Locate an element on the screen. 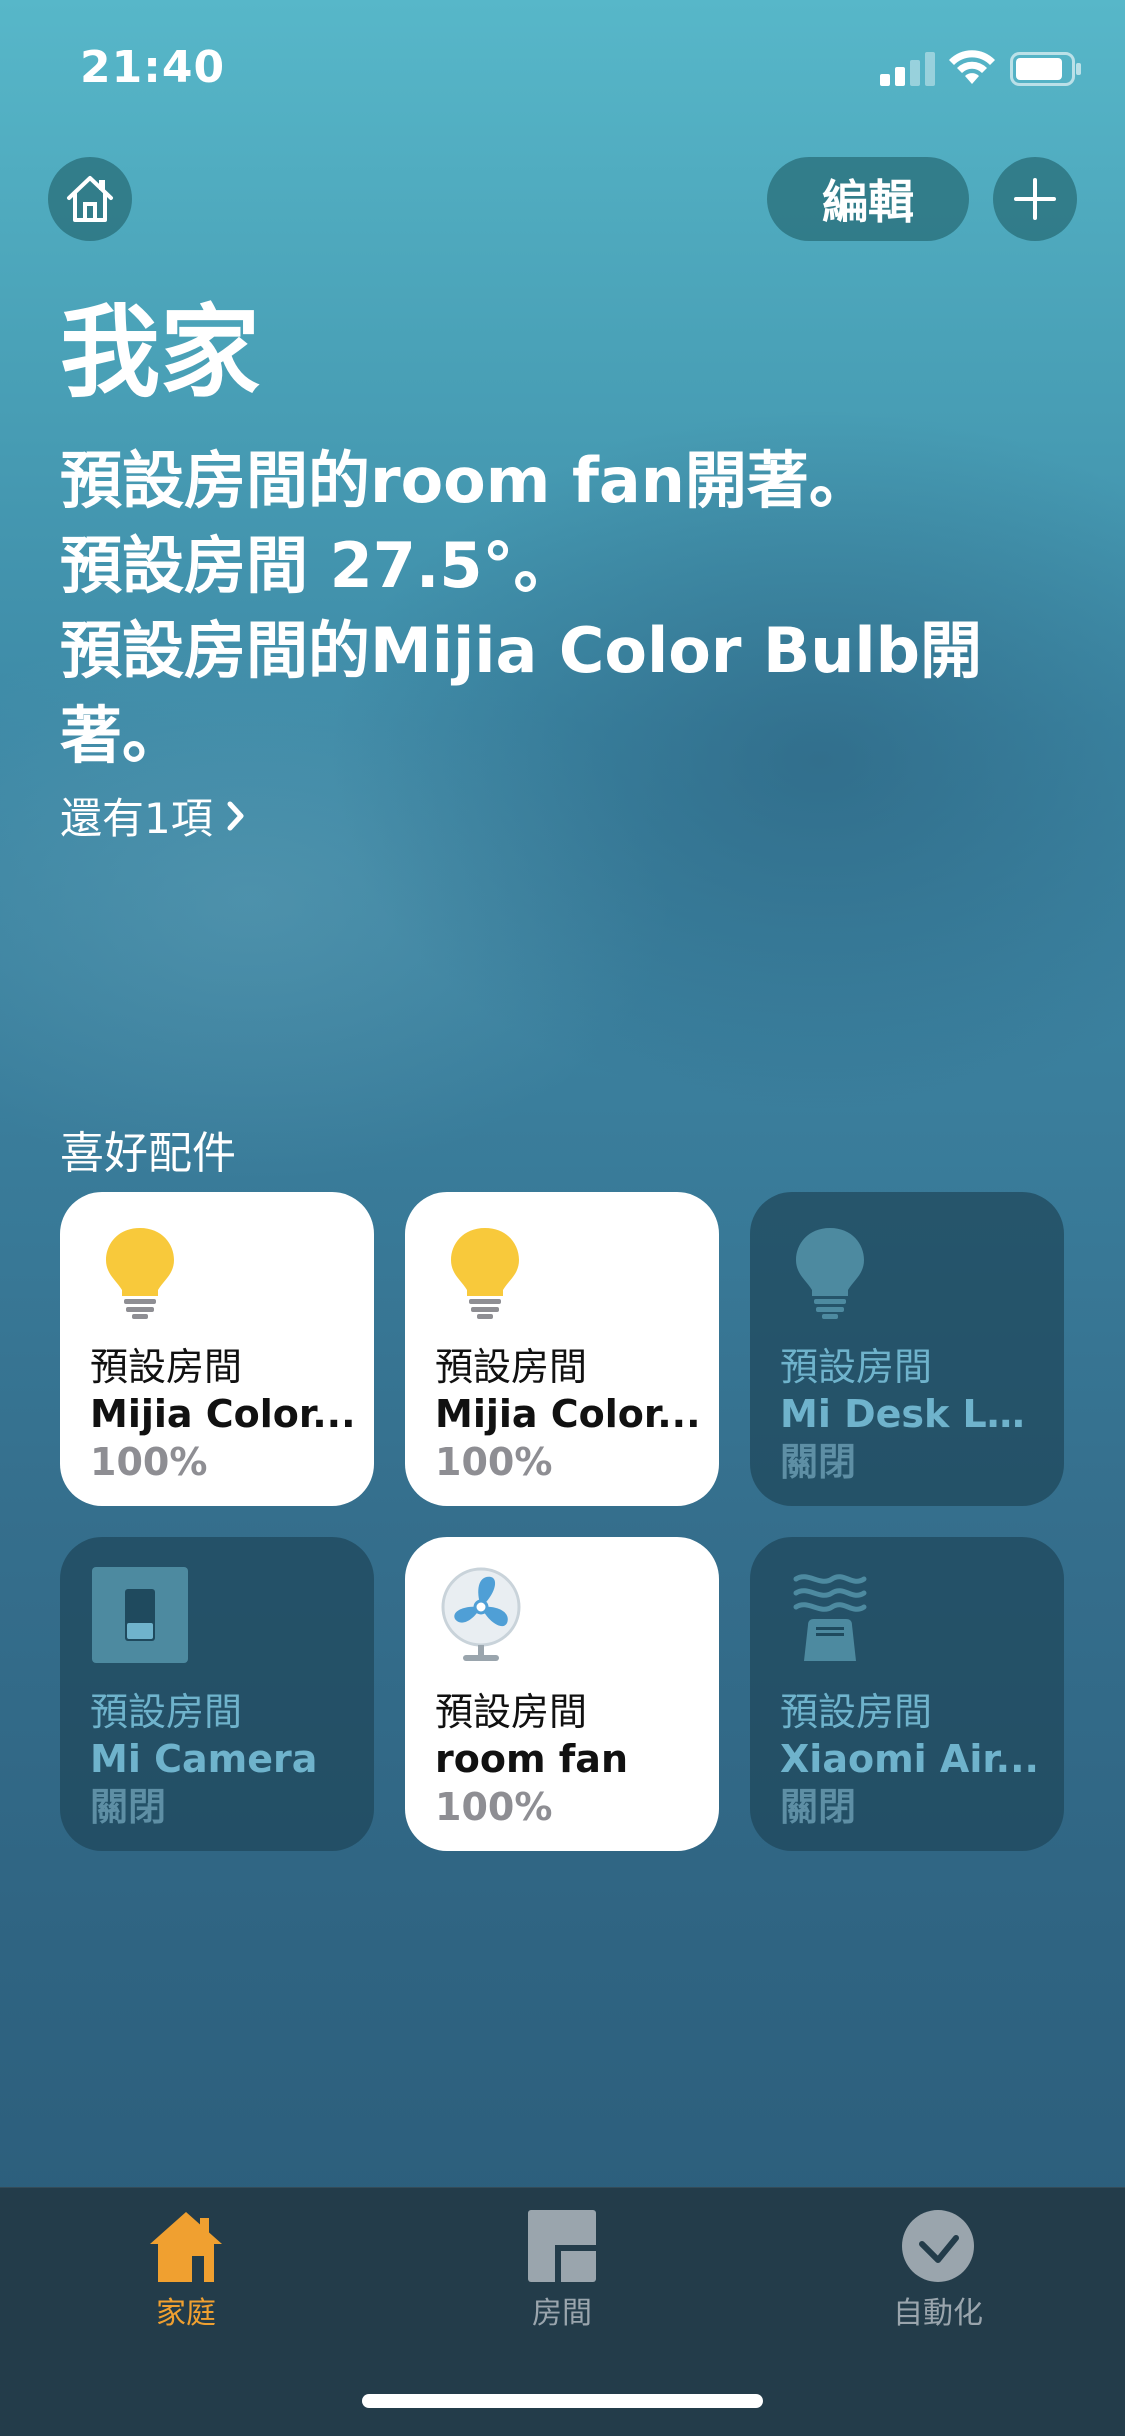 Image resolution: width=1125 pixels, height=2436 pixels. tab-home-label: 家庭 is located at coordinates (186, 2313).